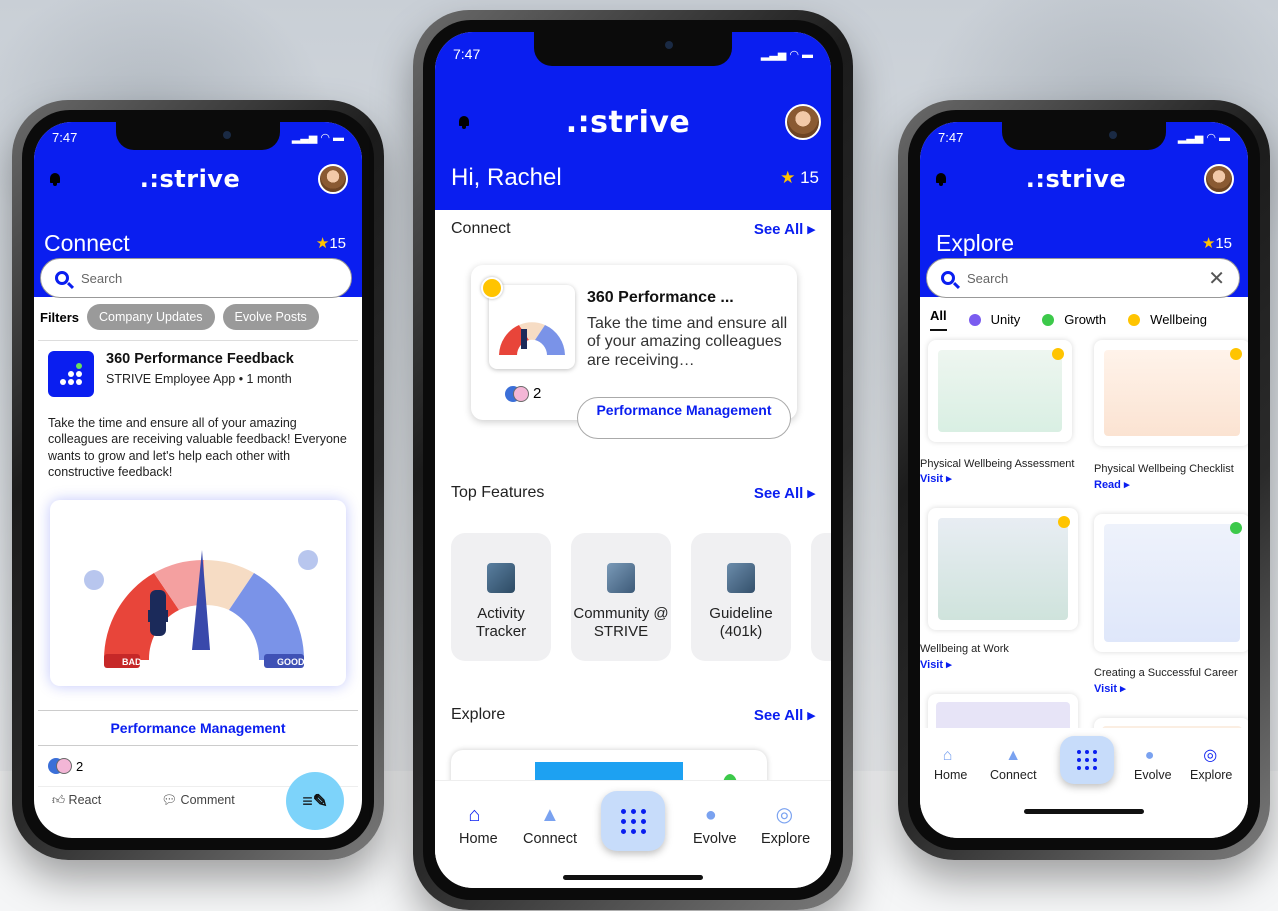  Describe the element at coordinates (1074, 319) in the screenshot. I see `category-growth: Growth` at that location.